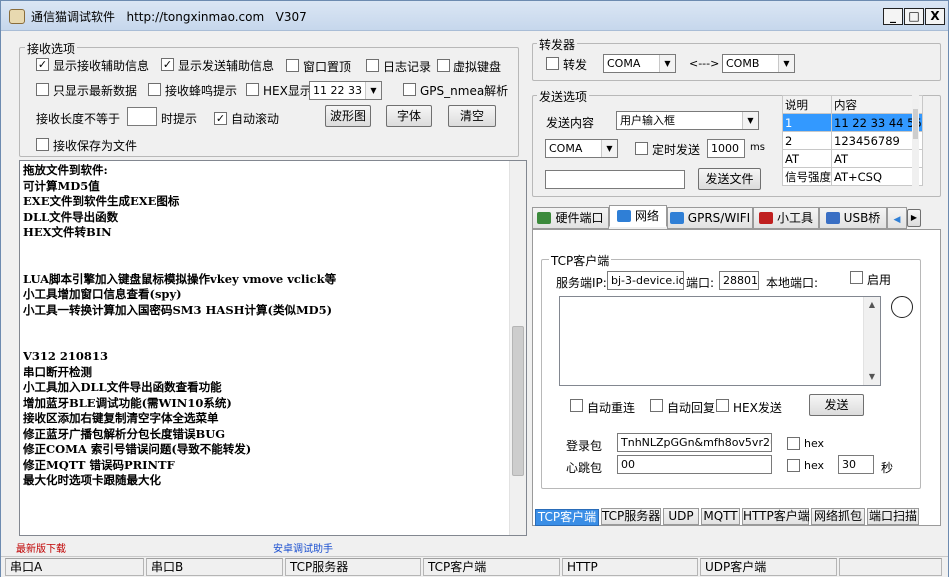 This screenshot has height=577, width=949. What do you see at coordinates (710, 218) in the screenshot?
I see `tab-2: GPRS/WIFI` at bounding box center [710, 218].